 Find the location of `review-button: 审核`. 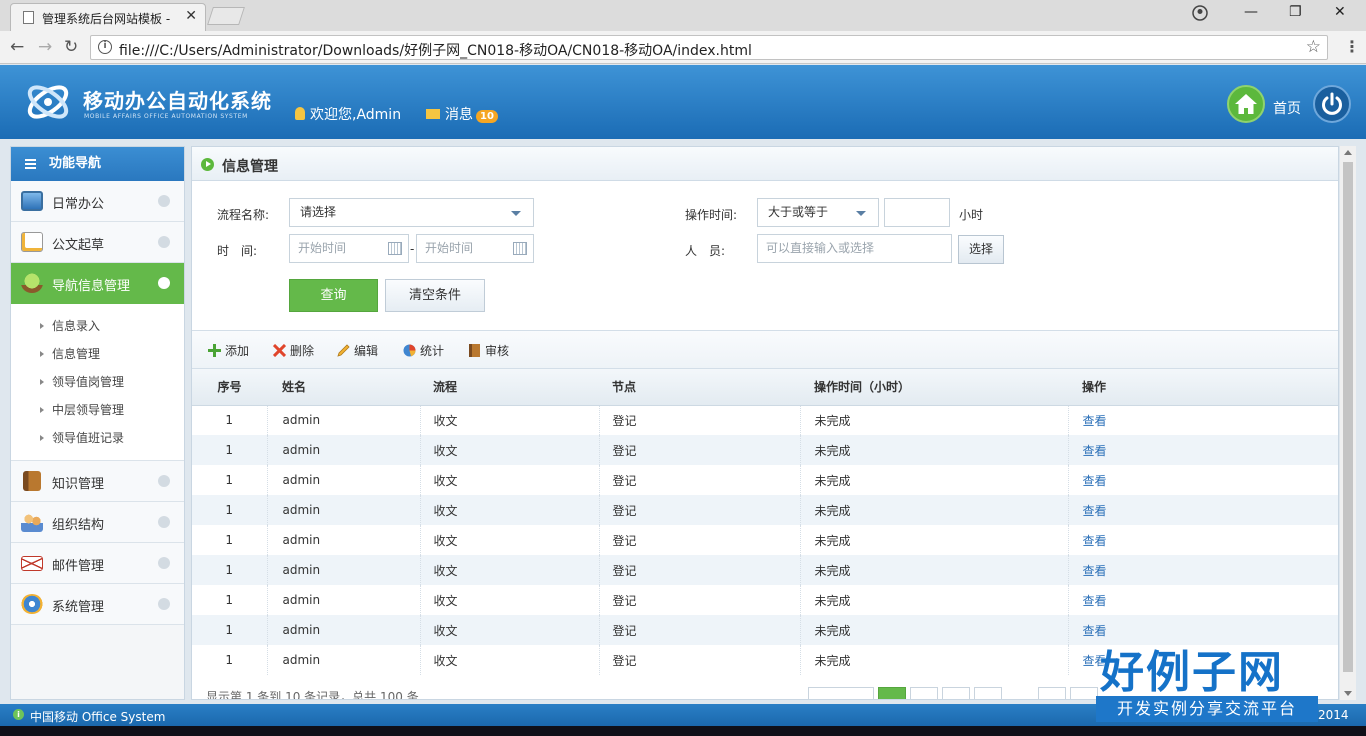

review-button: 审核 is located at coordinates (488, 350).